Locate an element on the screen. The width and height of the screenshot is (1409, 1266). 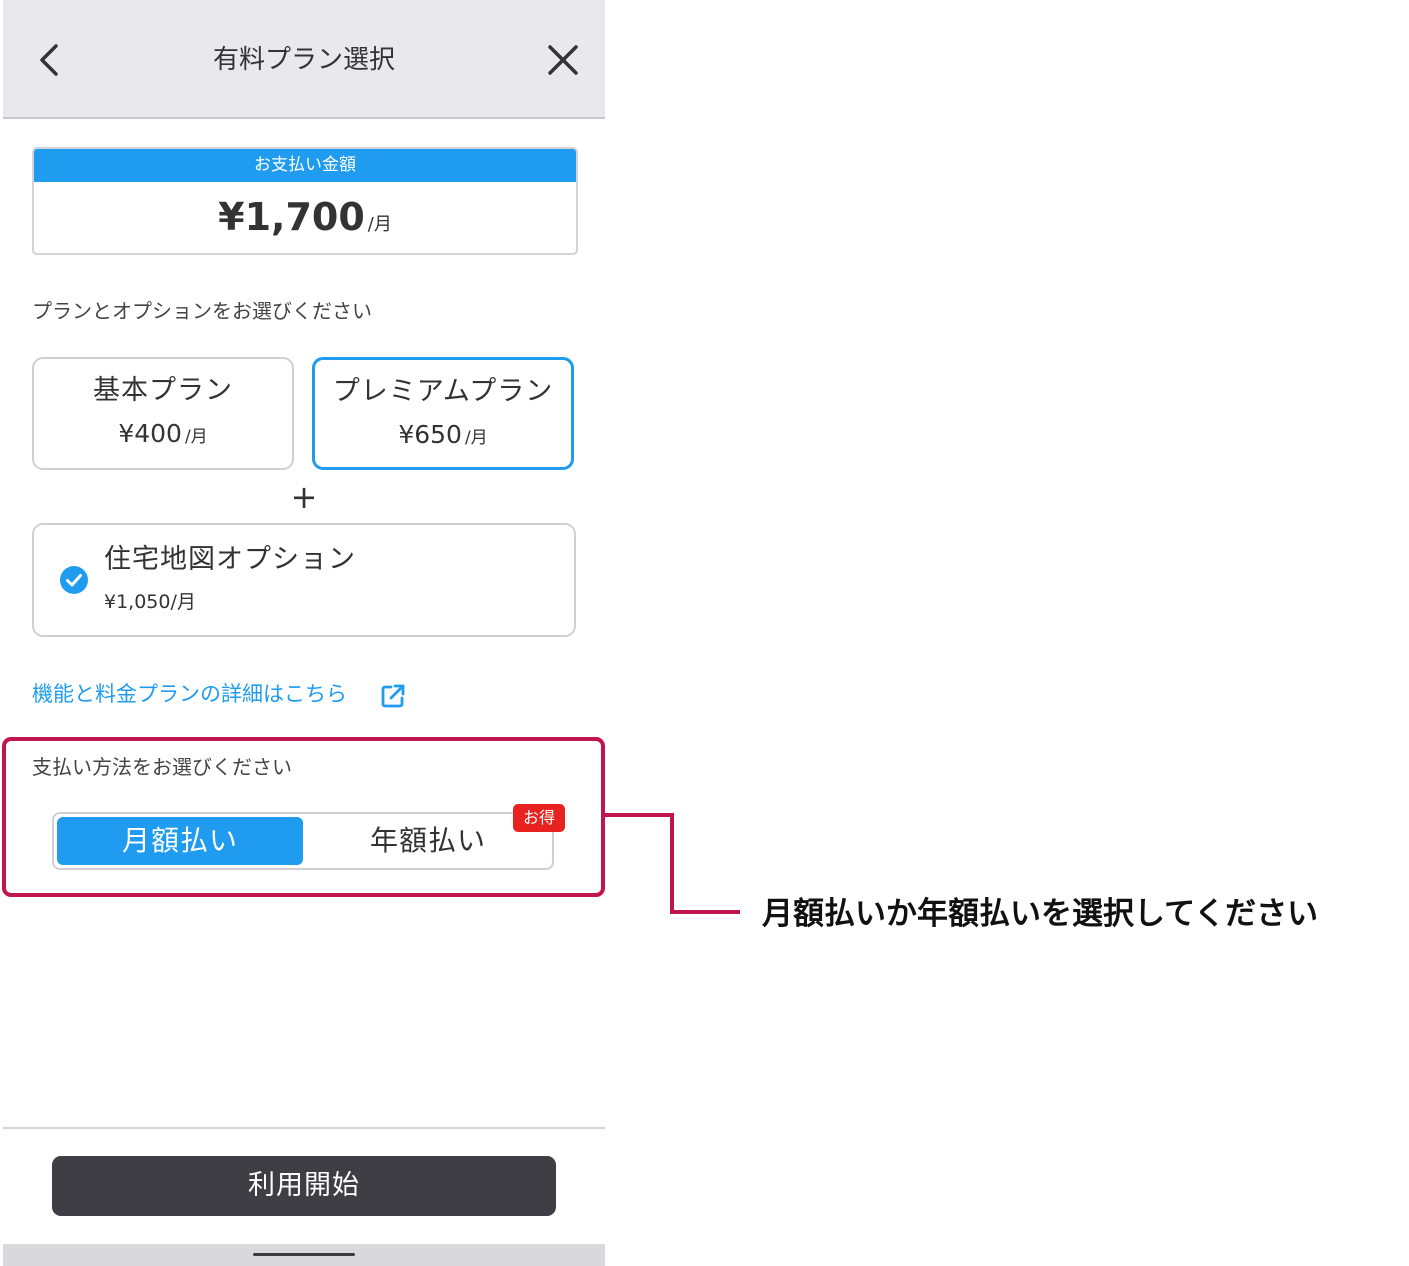
plan-price: ¥400/月 is located at coordinates (163, 435).